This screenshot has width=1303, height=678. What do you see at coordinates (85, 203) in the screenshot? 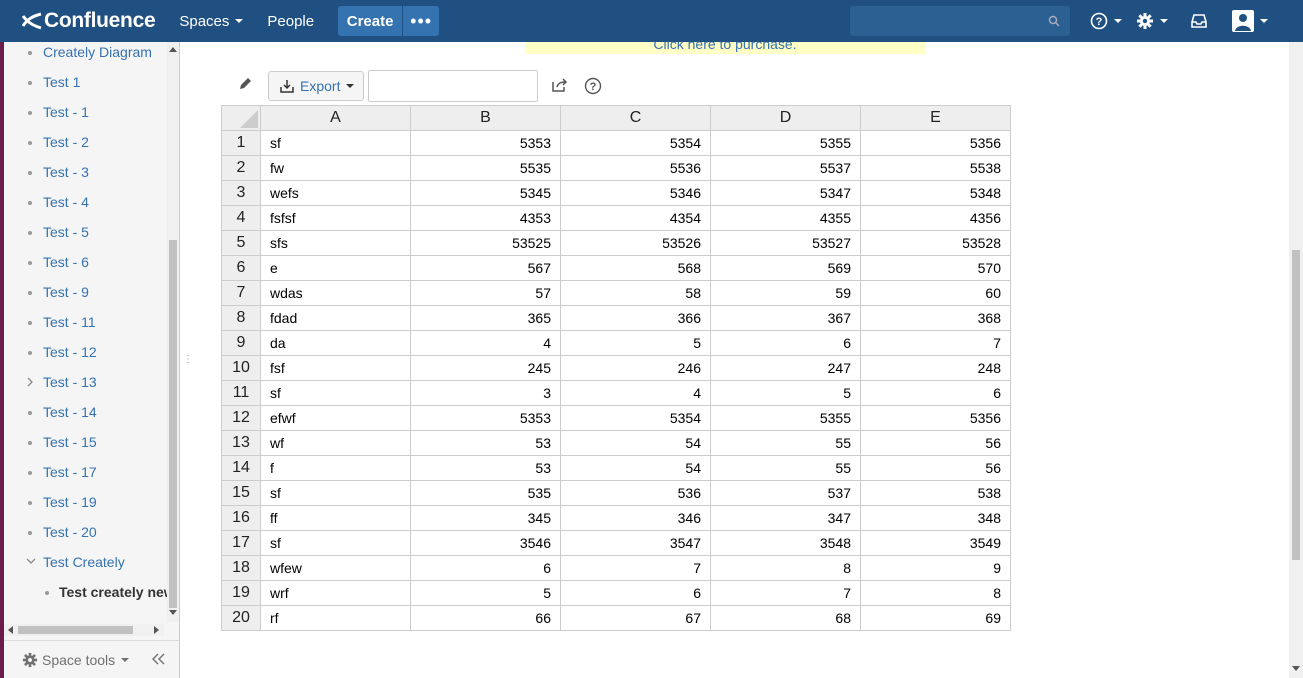
I see `tree-item: Test - 4` at bounding box center [85, 203].